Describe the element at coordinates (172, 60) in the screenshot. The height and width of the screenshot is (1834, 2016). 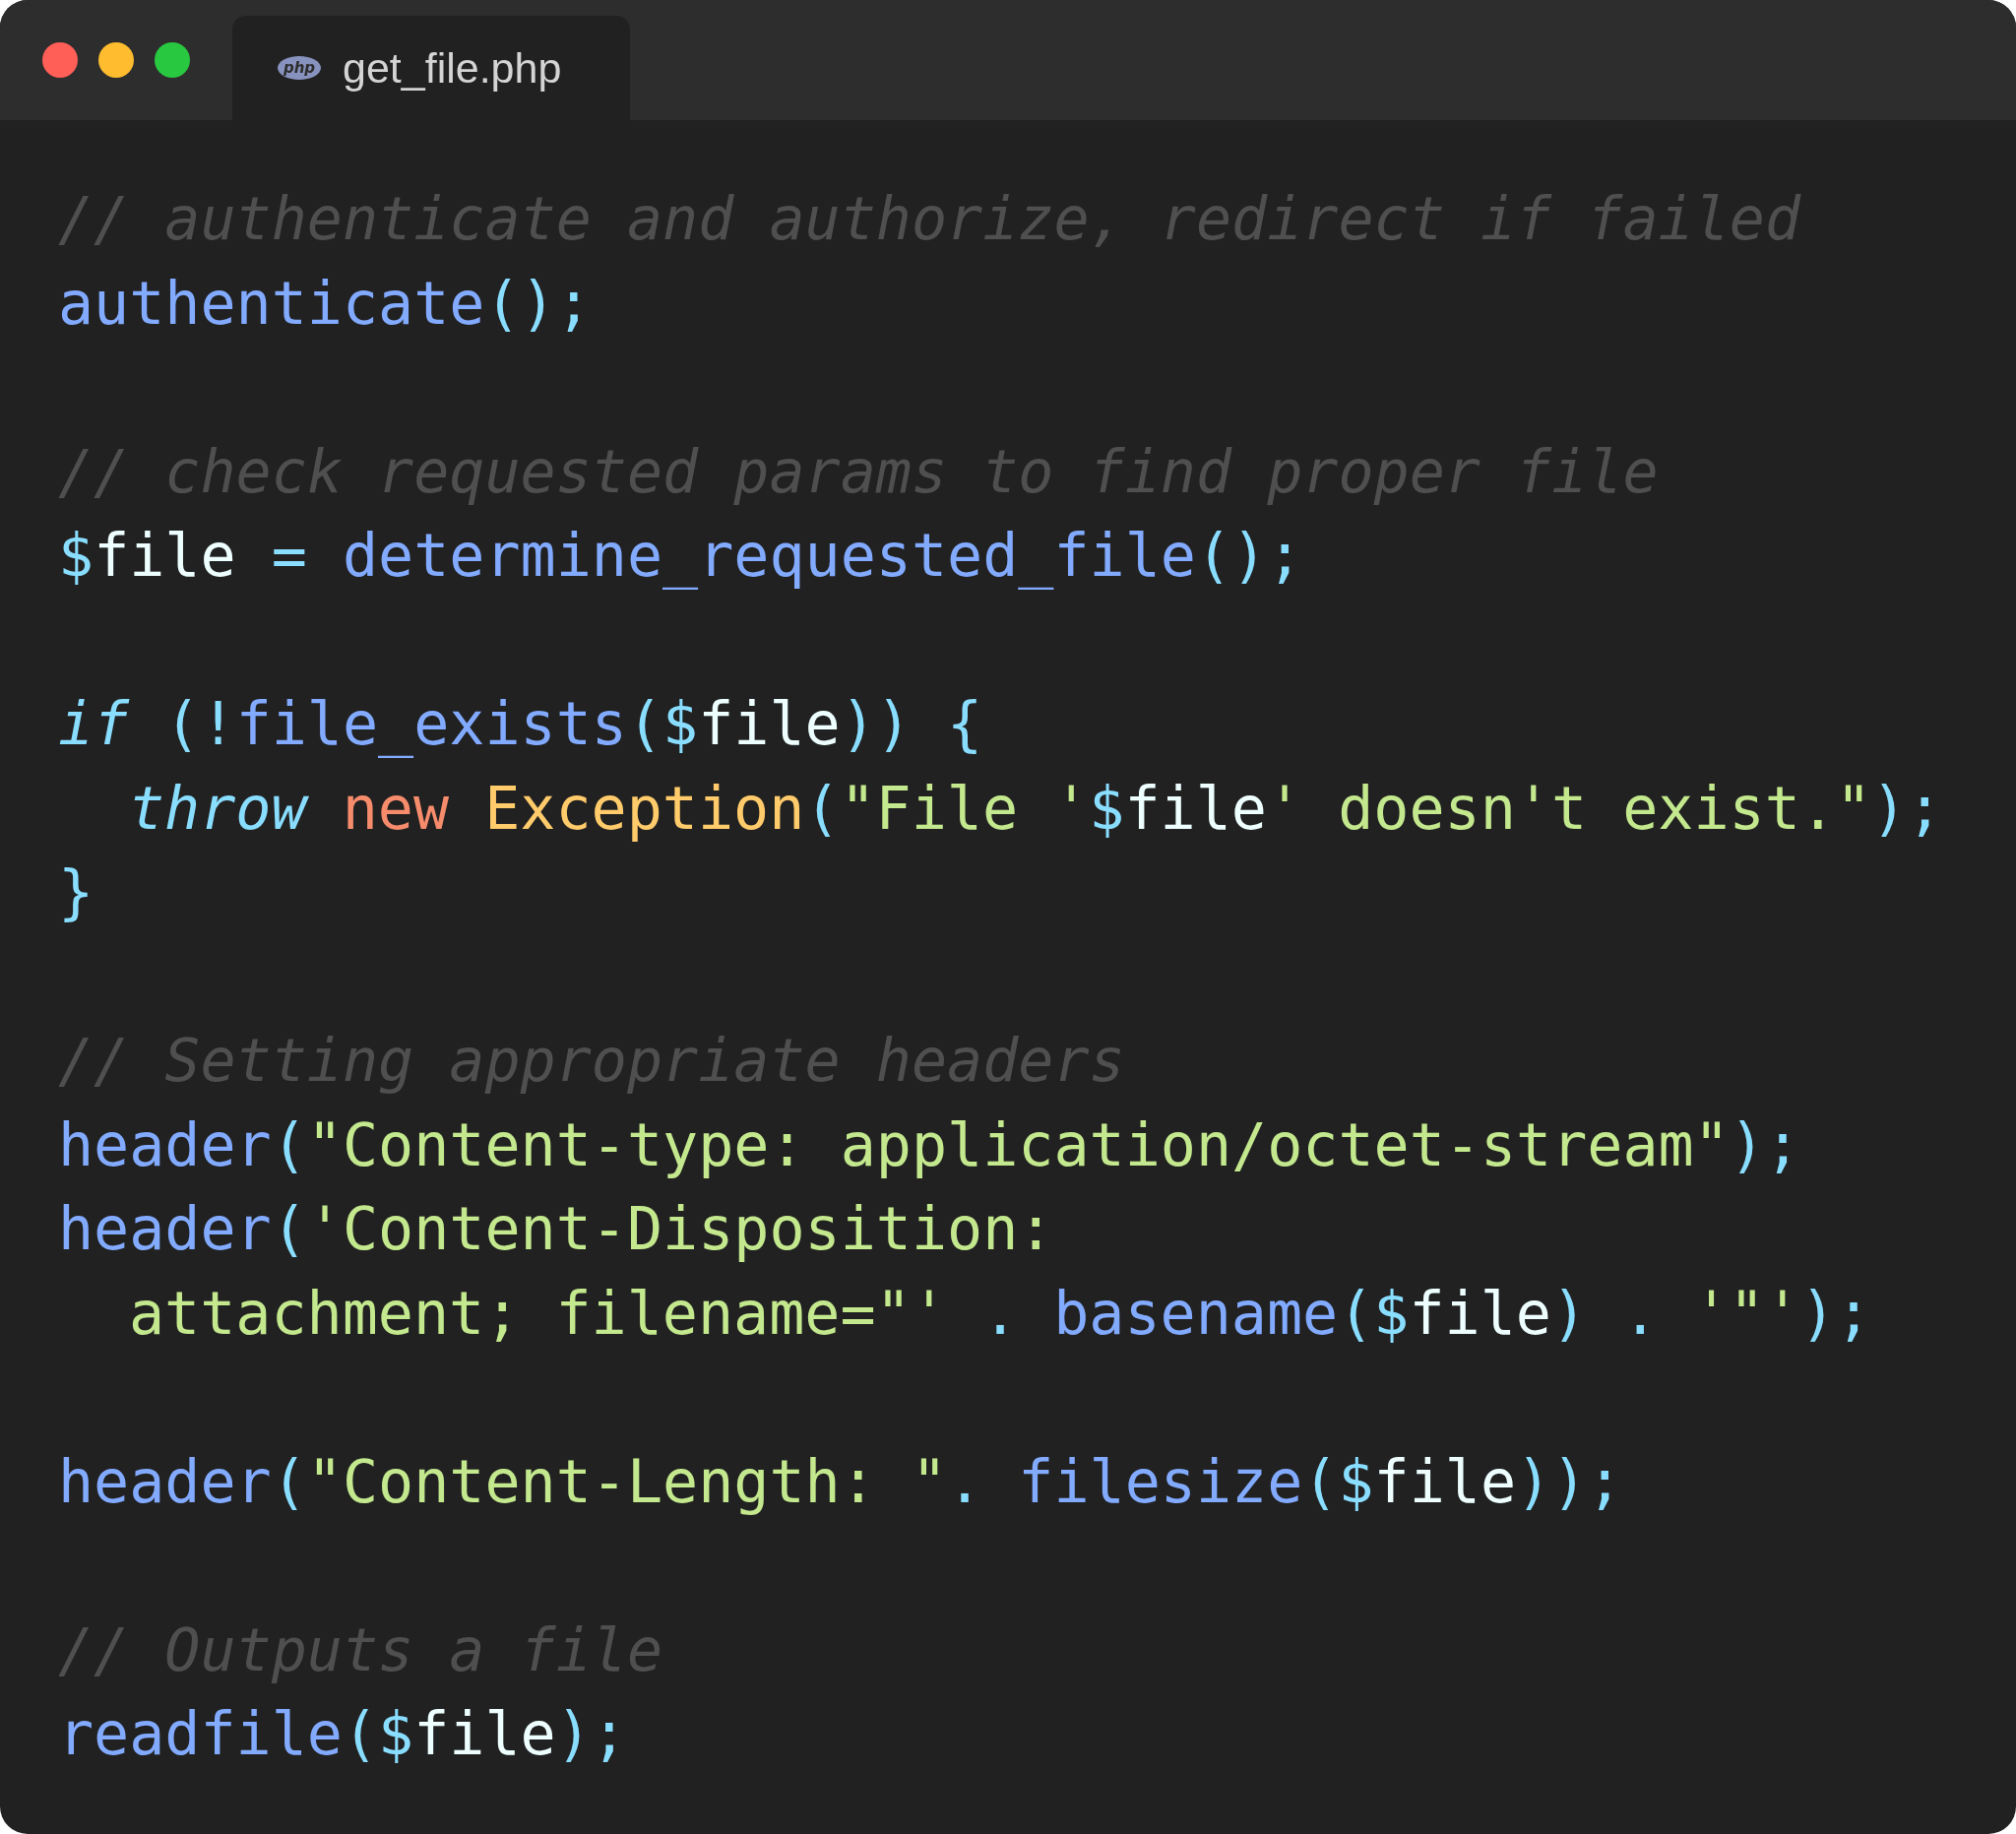
I see `maximize-button` at that location.